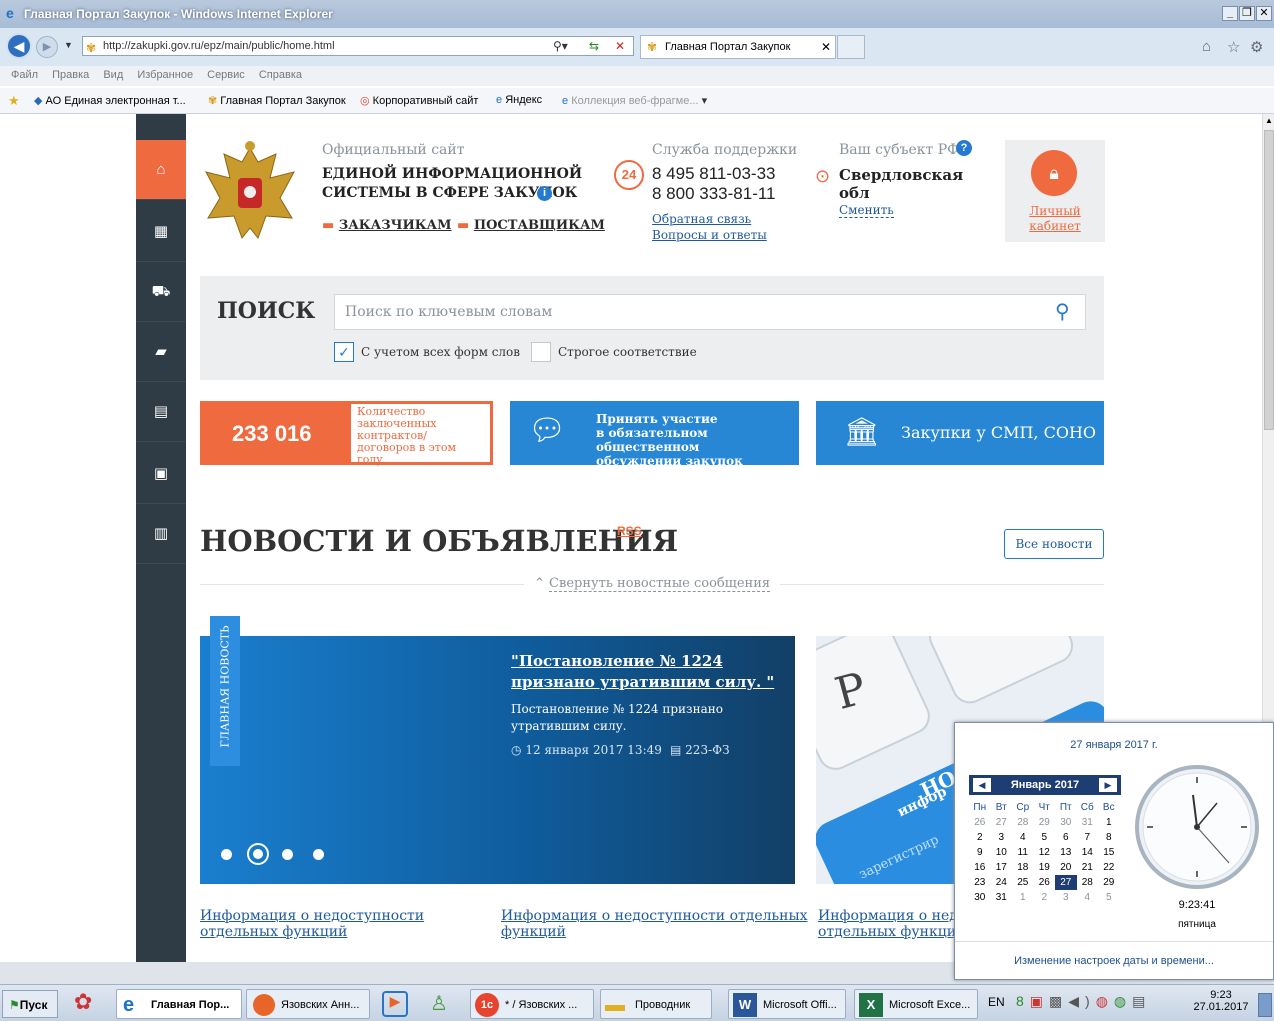 This screenshot has height=1021, width=1274. What do you see at coordinates (1109, 867) in the screenshot?
I see `calendar-day: 22` at bounding box center [1109, 867].